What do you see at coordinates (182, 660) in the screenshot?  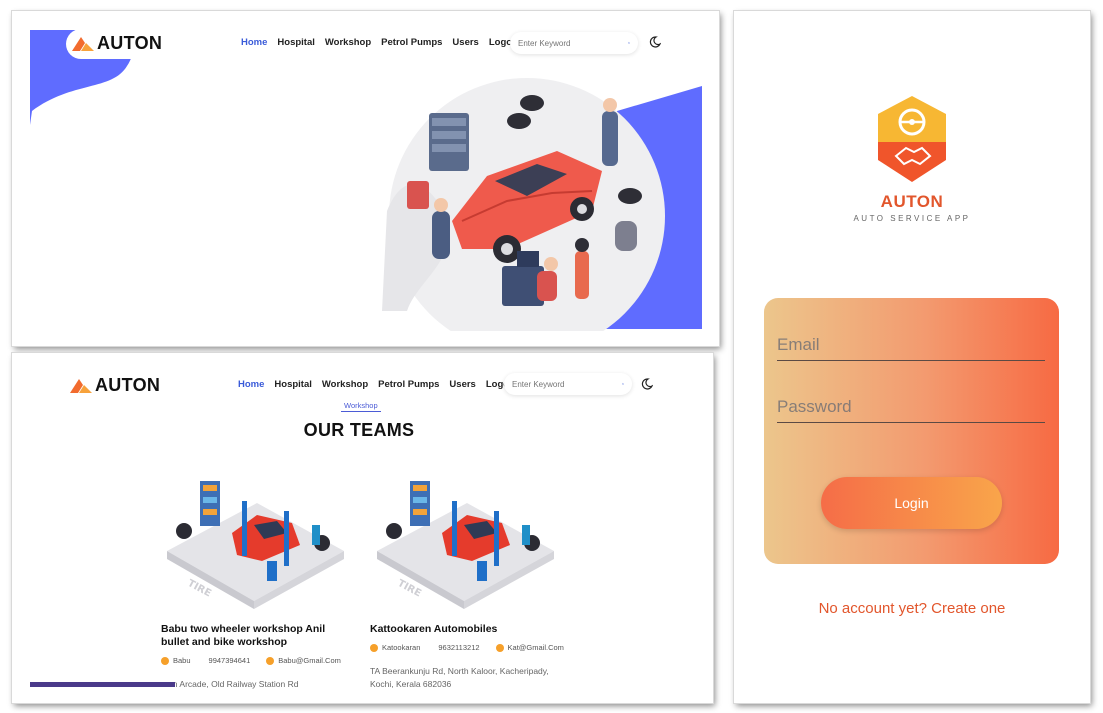 I see `owner-name: Babu` at bounding box center [182, 660].